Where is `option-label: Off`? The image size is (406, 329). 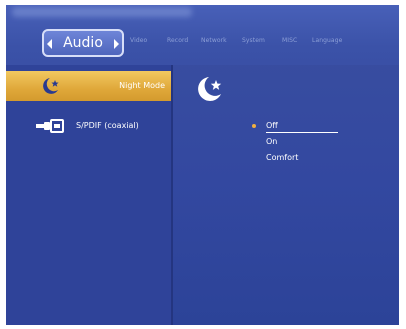
option-label: Off is located at coordinates (272, 125).